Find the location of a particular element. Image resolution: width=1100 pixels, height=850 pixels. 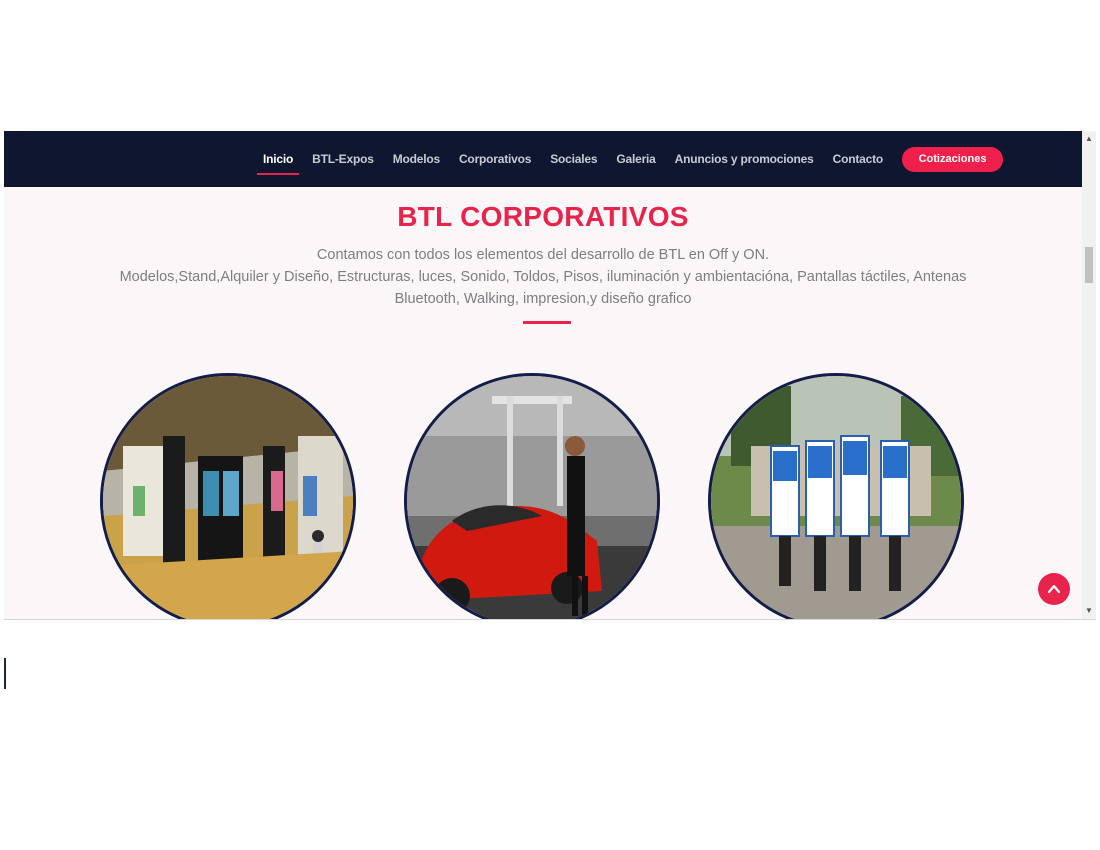

scrollbar-thumb is located at coordinates (1089, 265).